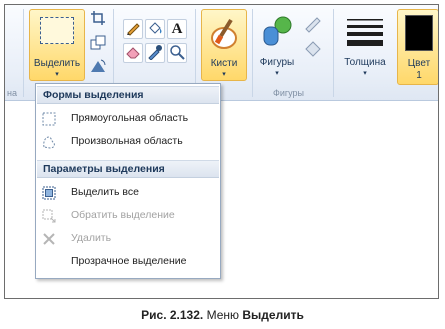  What do you see at coordinates (57, 30) in the screenshot?
I see `selection-icon` at bounding box center [57, 30].